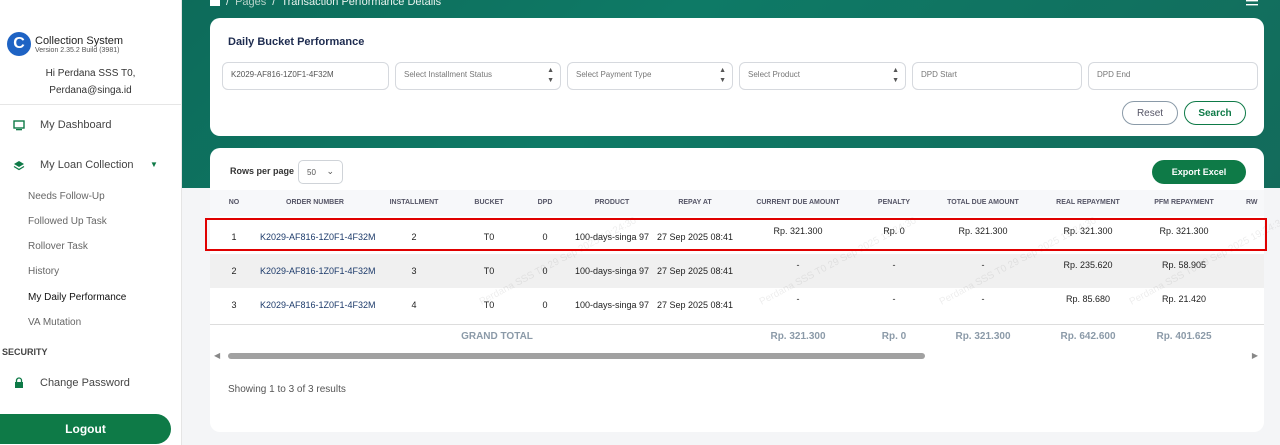 The height and width of the screenshot is (445, 1280). What do you see at coordinates (612, 305) in the screenshot?
I see `cell-product: 100-days-singa 97` at bounding box center [612, 305].